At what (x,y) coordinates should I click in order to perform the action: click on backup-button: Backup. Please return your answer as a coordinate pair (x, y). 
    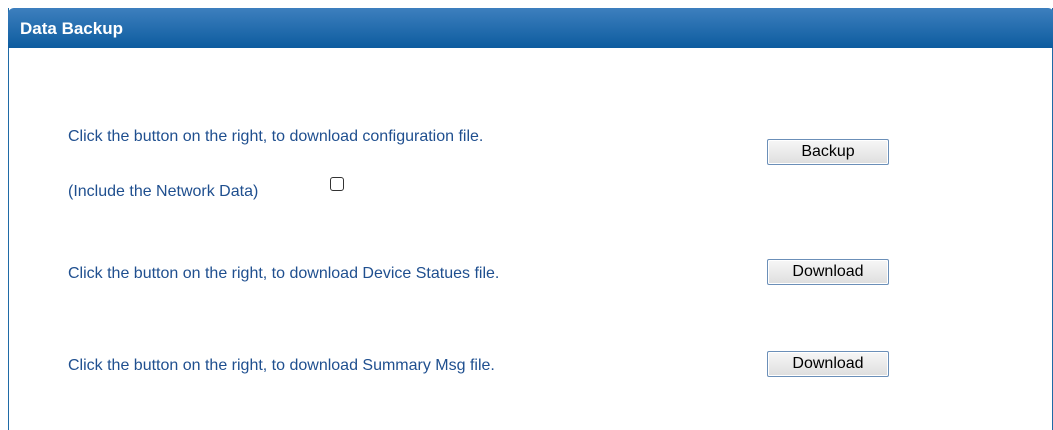
    Looking at the image, I should click on (828, 152).